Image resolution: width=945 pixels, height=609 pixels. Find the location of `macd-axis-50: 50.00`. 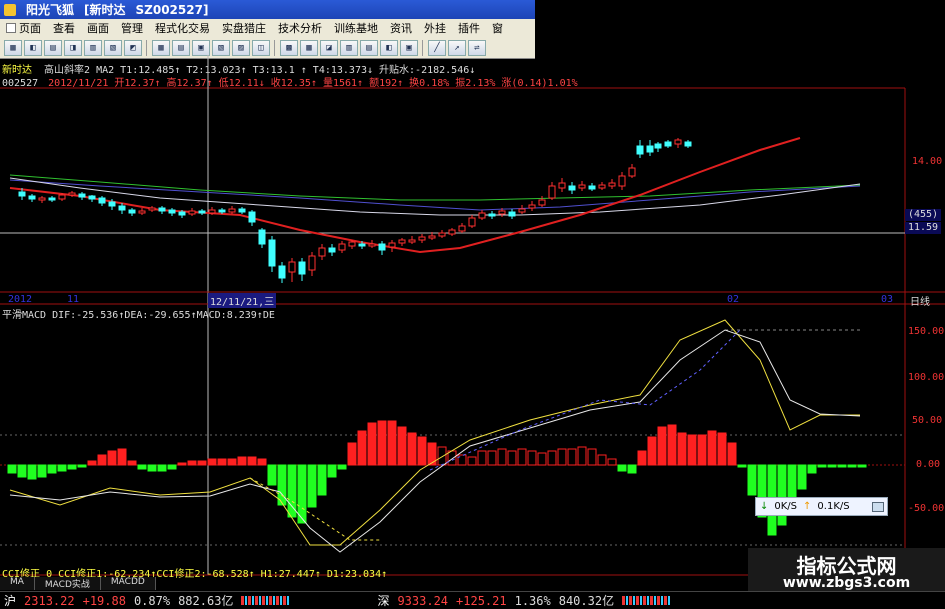

macd-axis-50: 50.00 is located at coordinates (927, 420).